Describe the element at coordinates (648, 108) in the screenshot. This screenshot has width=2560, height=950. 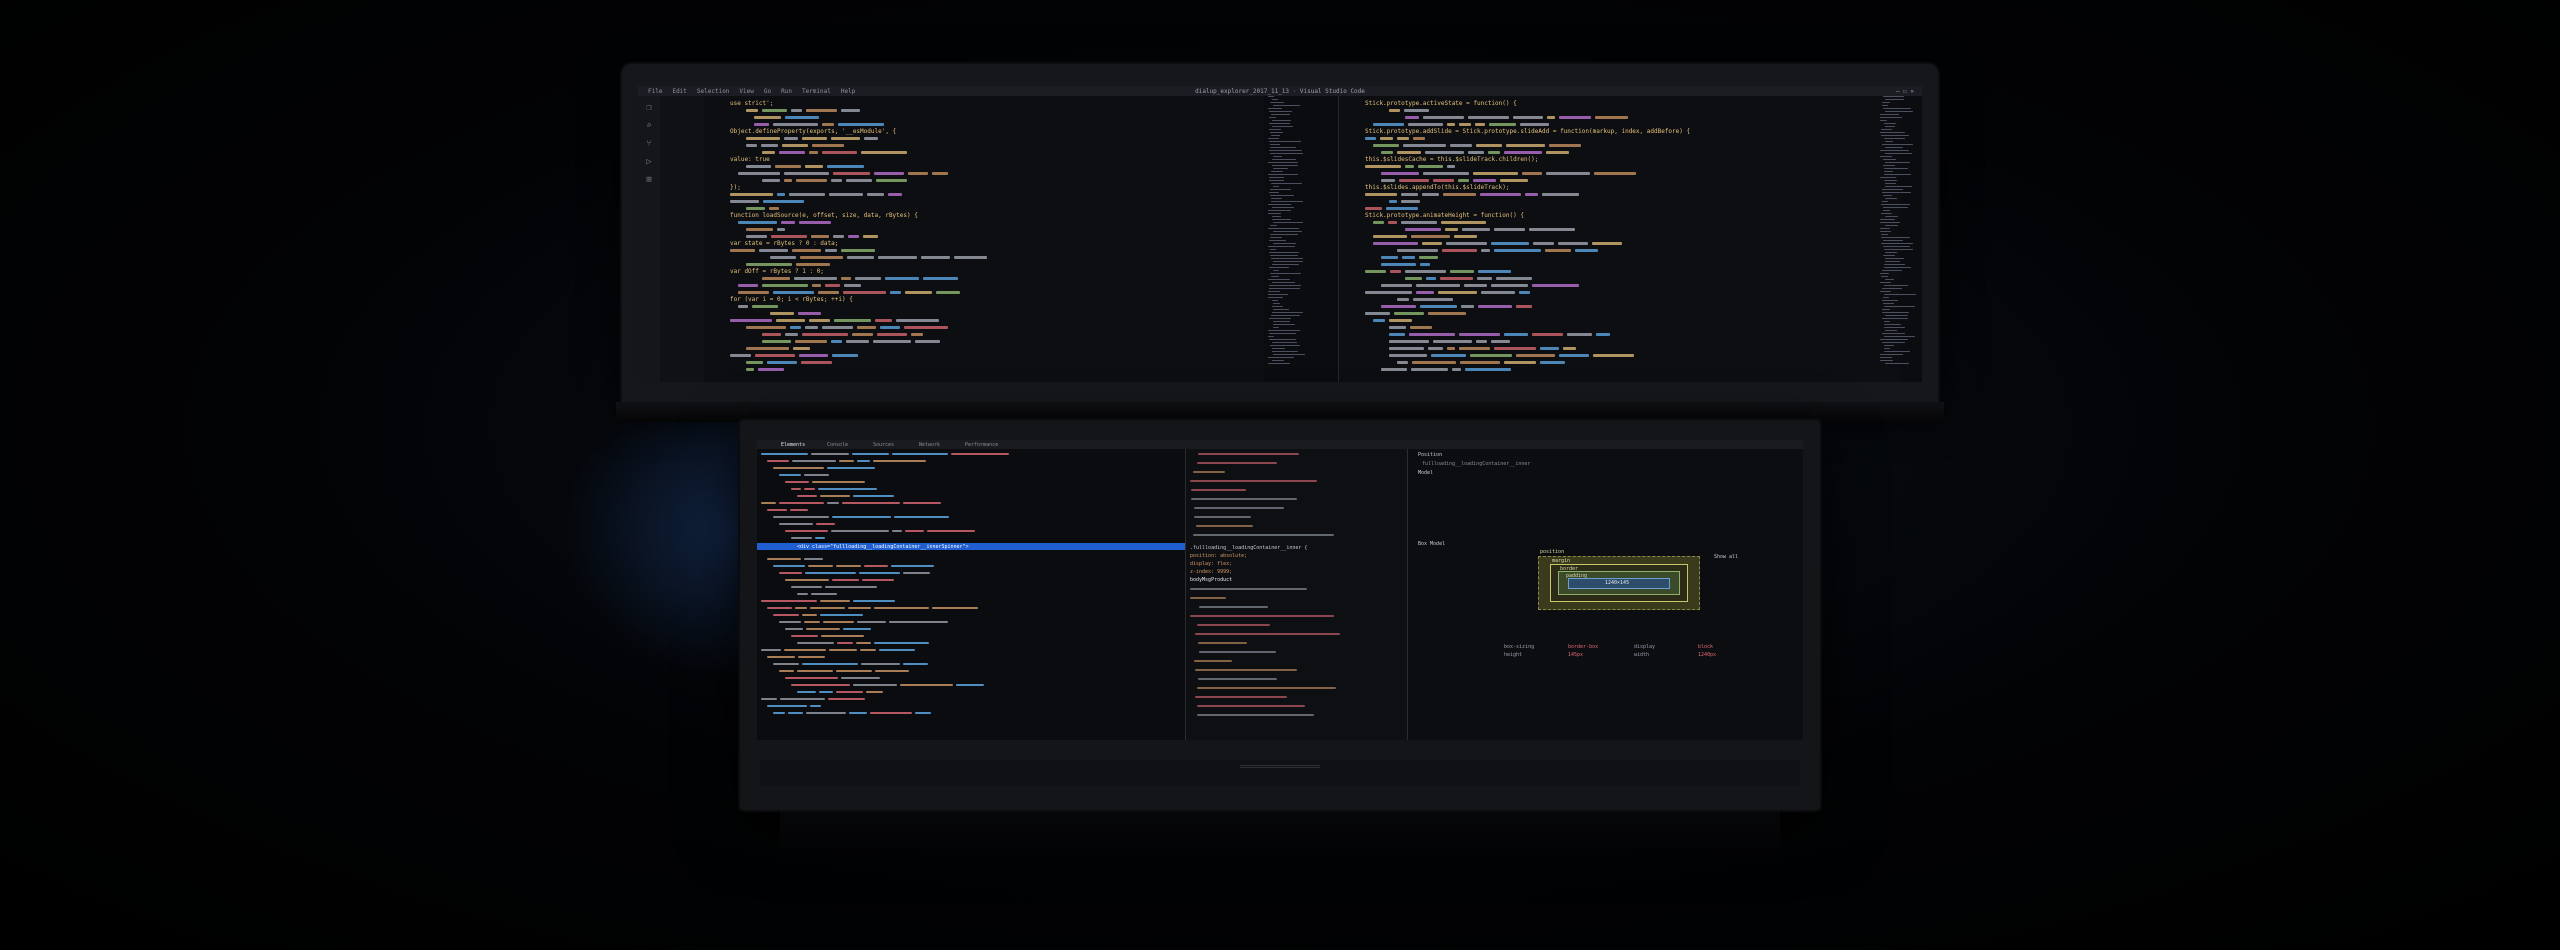
I see `files-icon: ❐` at that location.